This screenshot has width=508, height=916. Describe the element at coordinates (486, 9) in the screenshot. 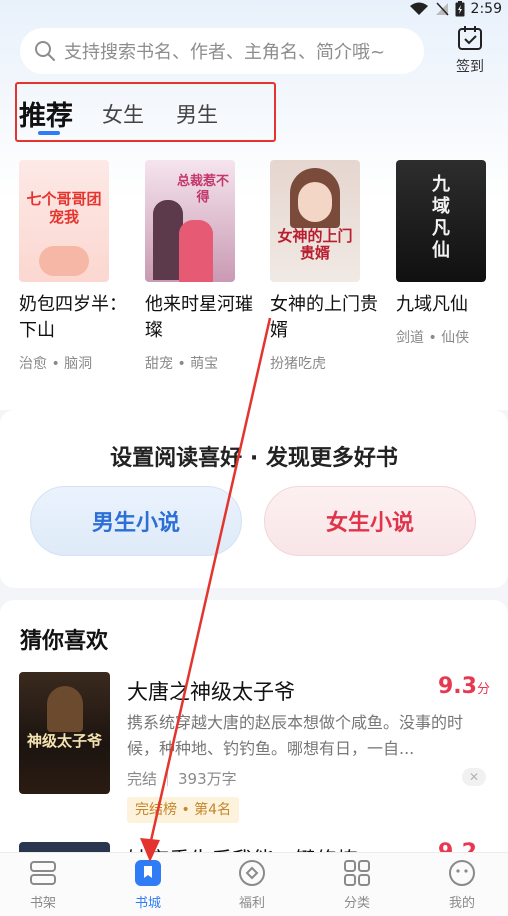

I see `status-time: 2:59` at that location.